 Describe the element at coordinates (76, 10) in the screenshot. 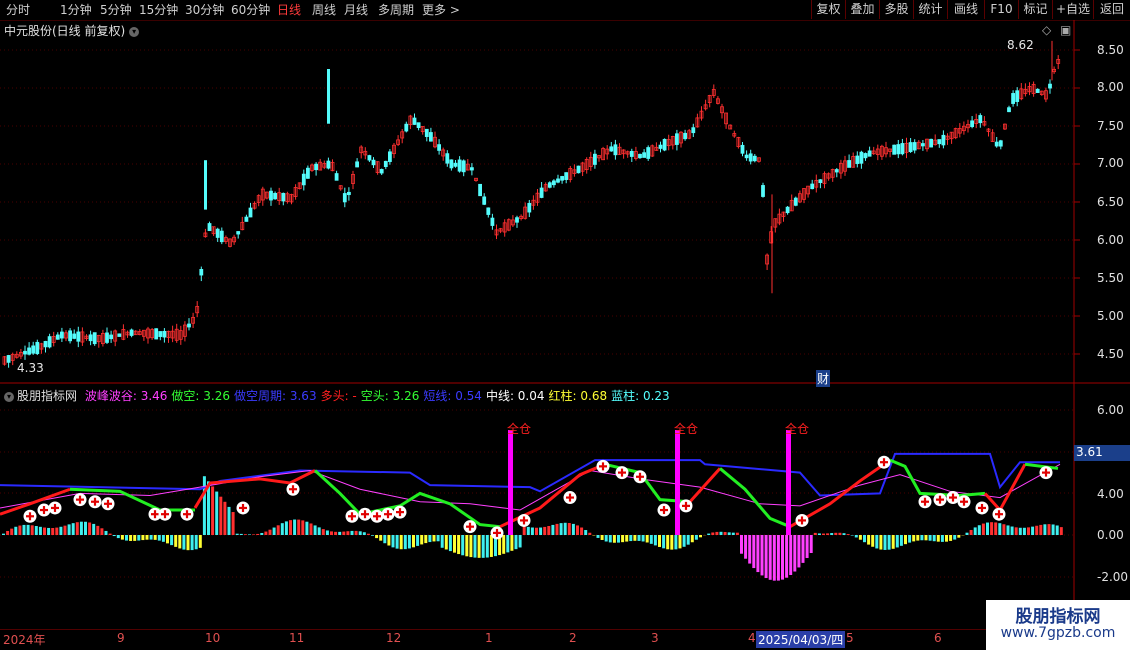

I see `tab-1min: 1分钟` at that location.